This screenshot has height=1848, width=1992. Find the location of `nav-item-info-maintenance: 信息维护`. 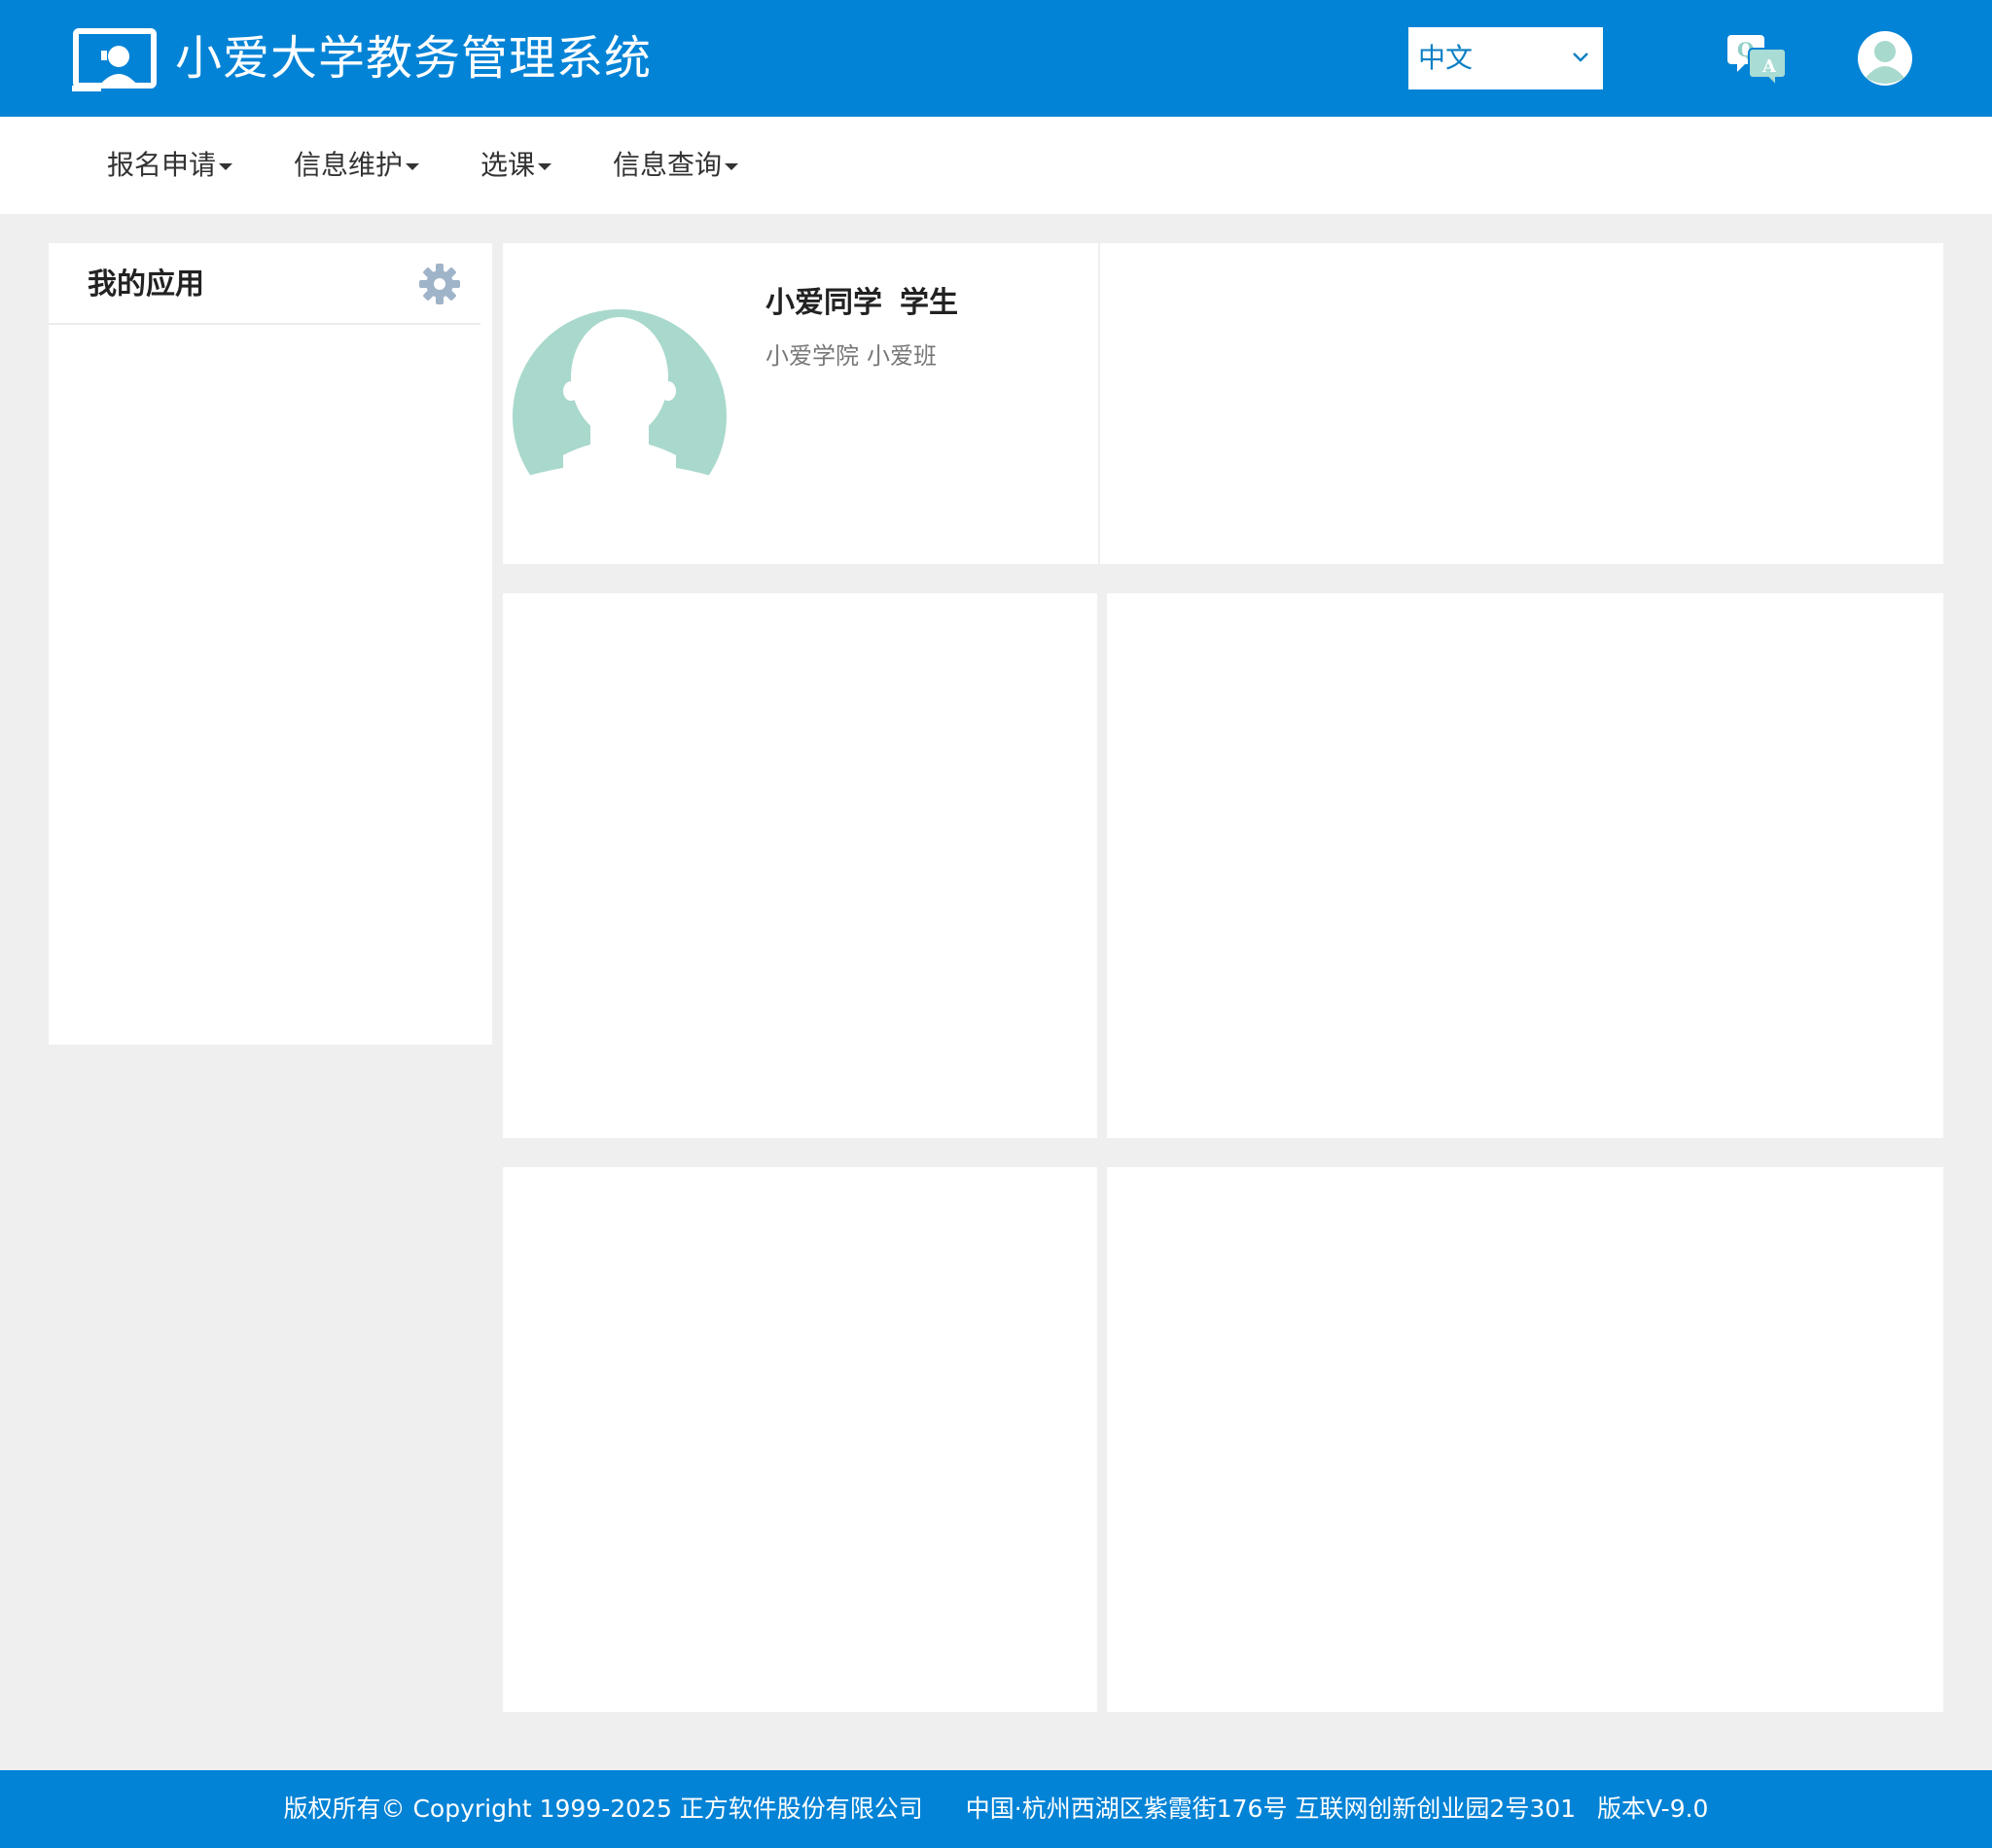

nav-item-info-maintenance: 信息维护 is located at coordinates (357, 166).